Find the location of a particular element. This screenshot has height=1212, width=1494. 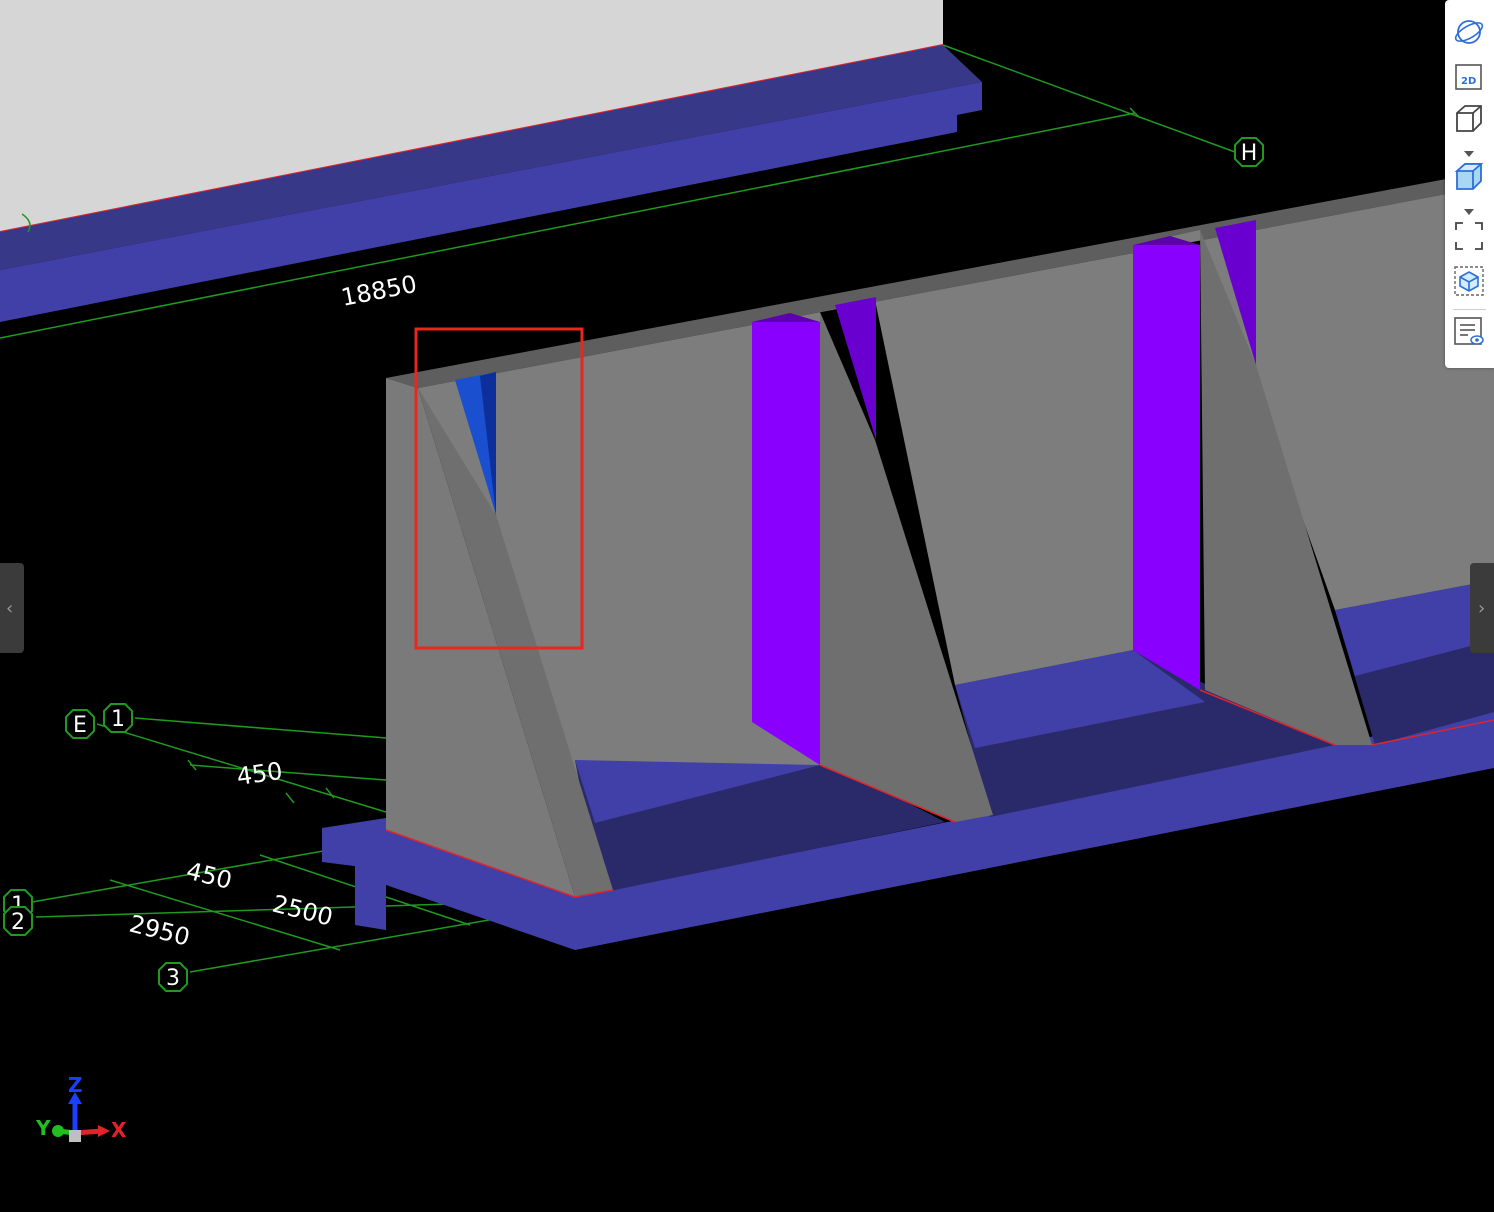

chevron-right-icon: › is located at coordinates (1482, 608).